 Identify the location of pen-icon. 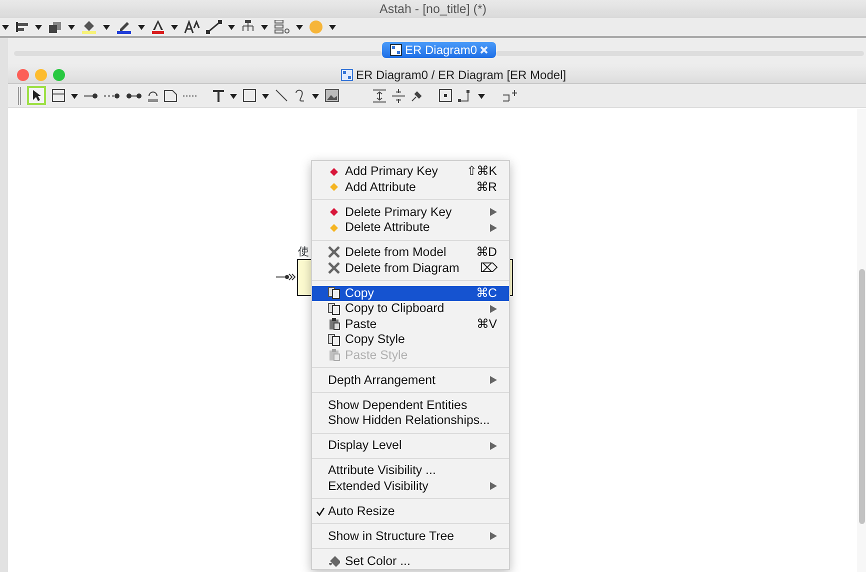
(124, 27).